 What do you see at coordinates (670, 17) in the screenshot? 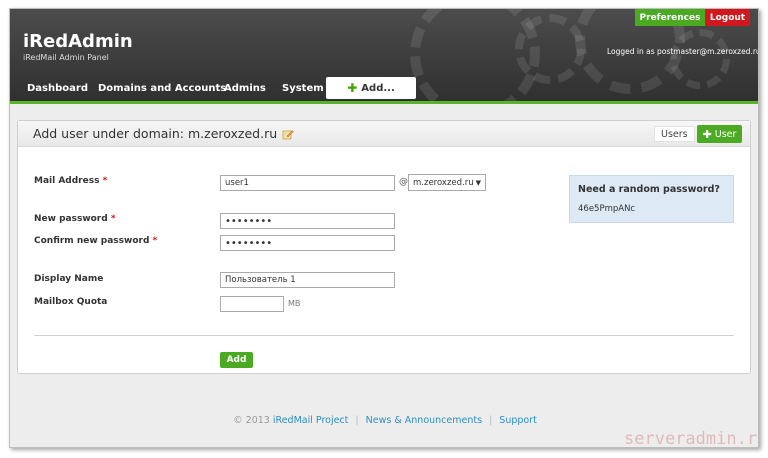
I see `preferences-button: Preferences` at bounding box center [670, 17].